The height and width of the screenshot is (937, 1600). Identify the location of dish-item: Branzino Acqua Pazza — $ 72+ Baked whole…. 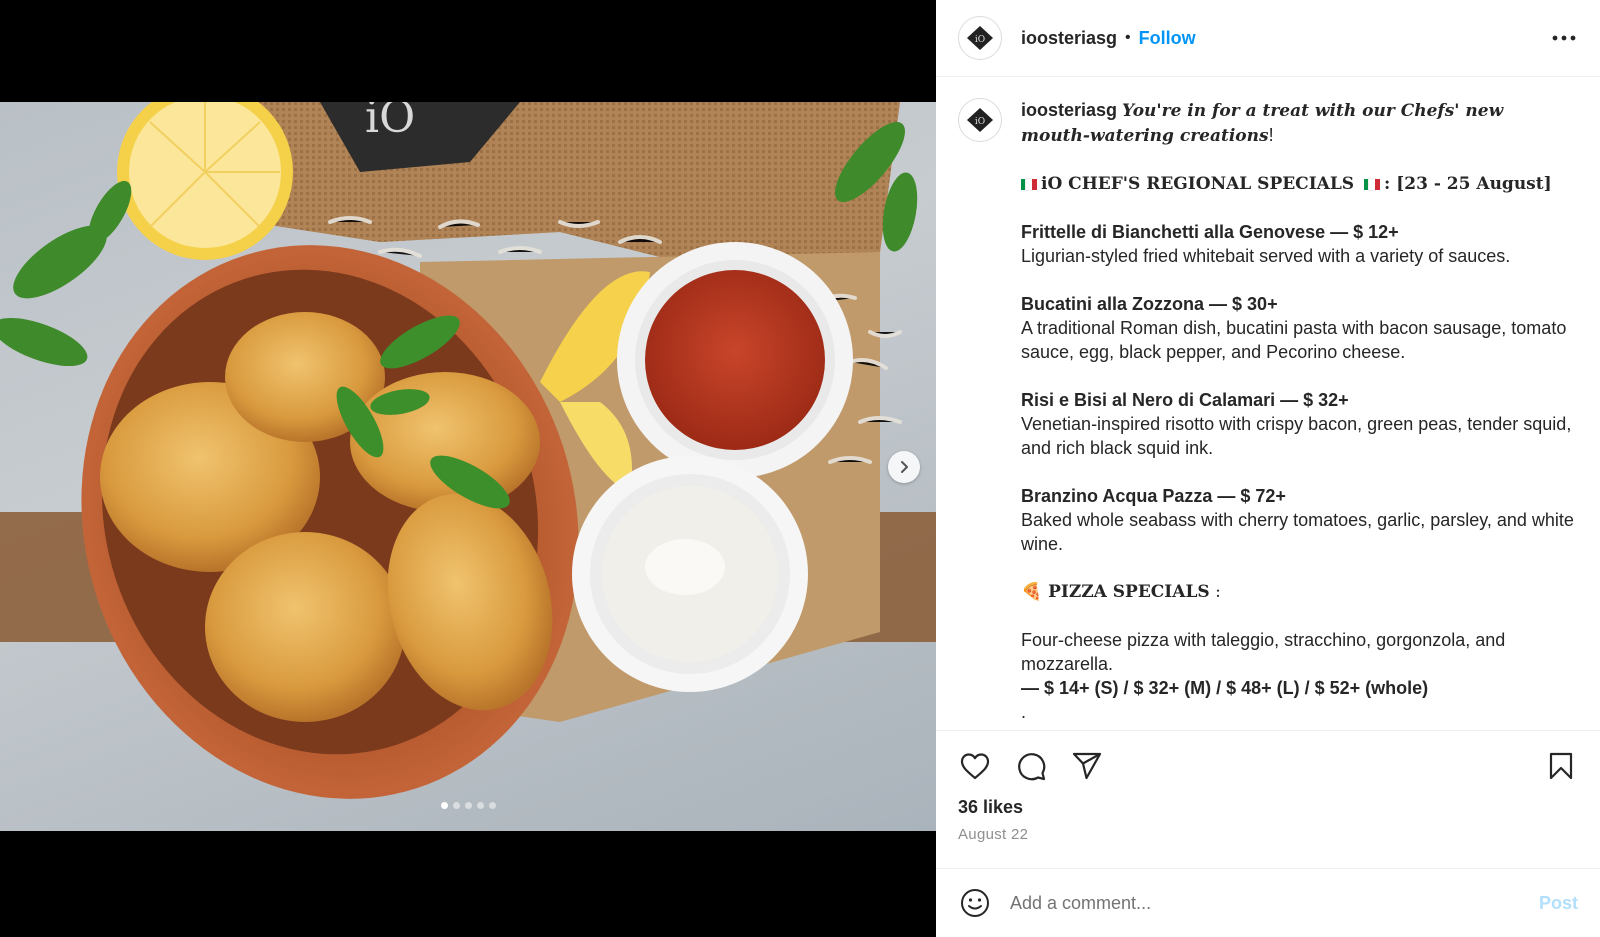
(1299, 520).